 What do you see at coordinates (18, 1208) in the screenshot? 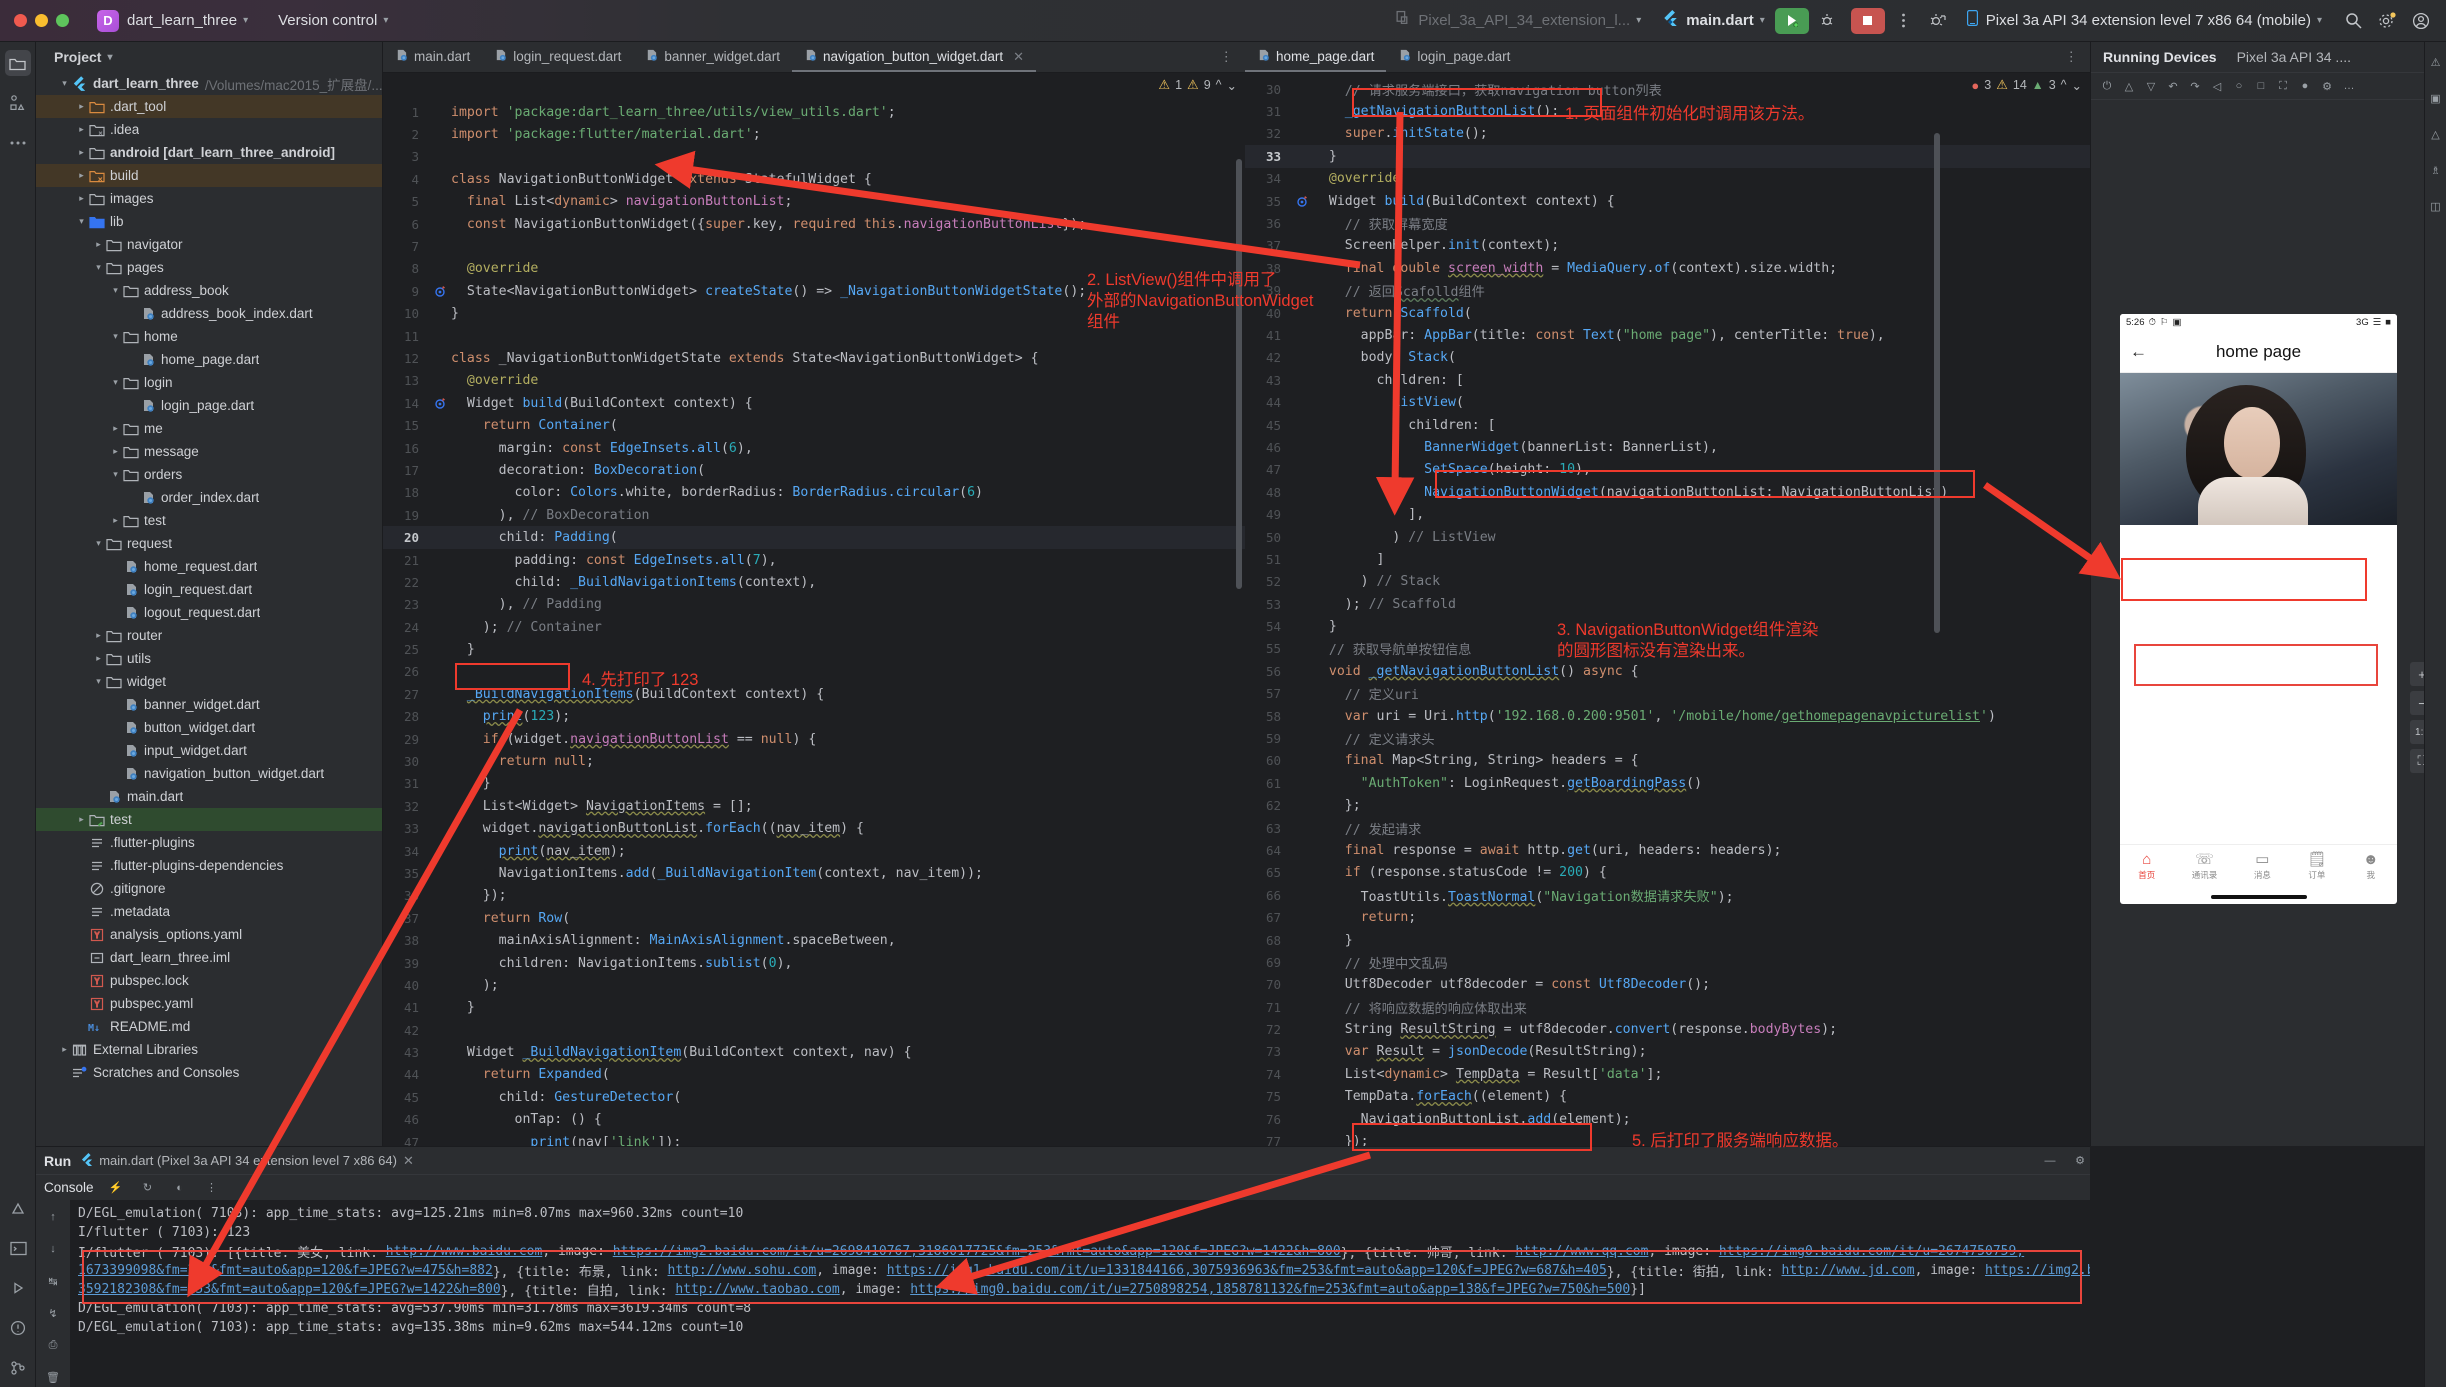
I see `flutter-inspector-icon` at bounding box center [18, 1208].